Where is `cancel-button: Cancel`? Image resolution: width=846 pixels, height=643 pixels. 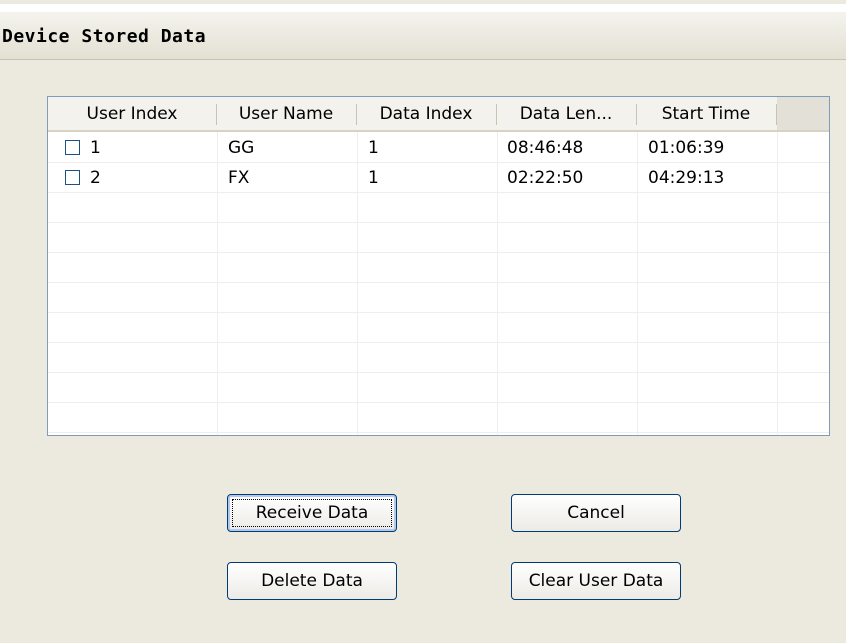
cancel-button: Cancel is located at coordinates (596, 513).